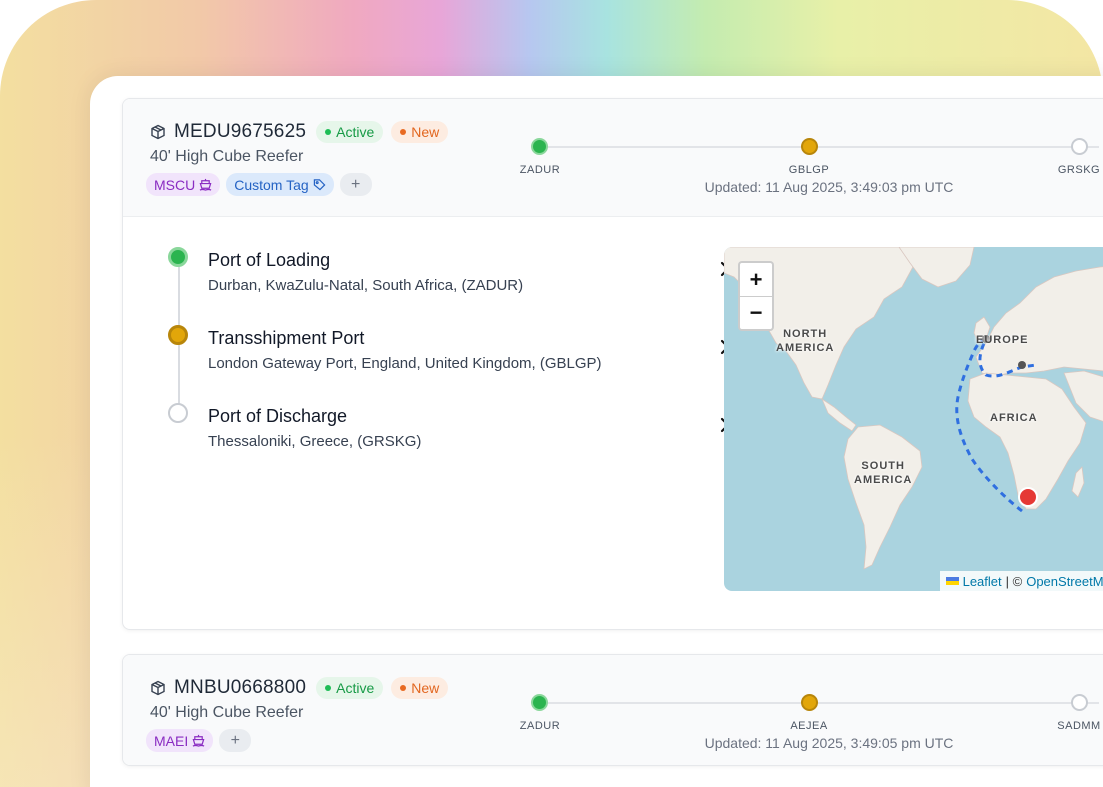  I want to click on map-label-south-america: SOUTH AMERICA, so click(883, 473).